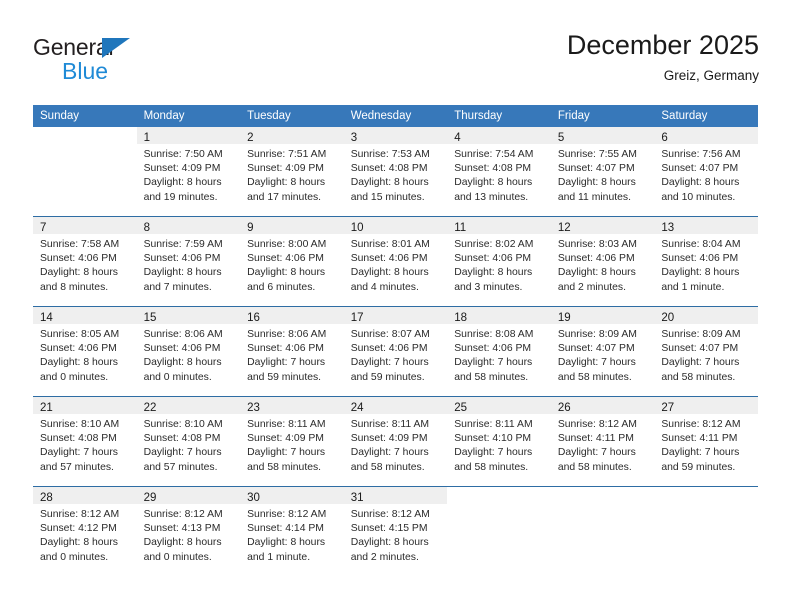 This screenshot has width=792, height=612. What do you see at coordinates (292, 315) in the screenshot?
I see `day-number-band: 16` at bounding box center [292, 315].